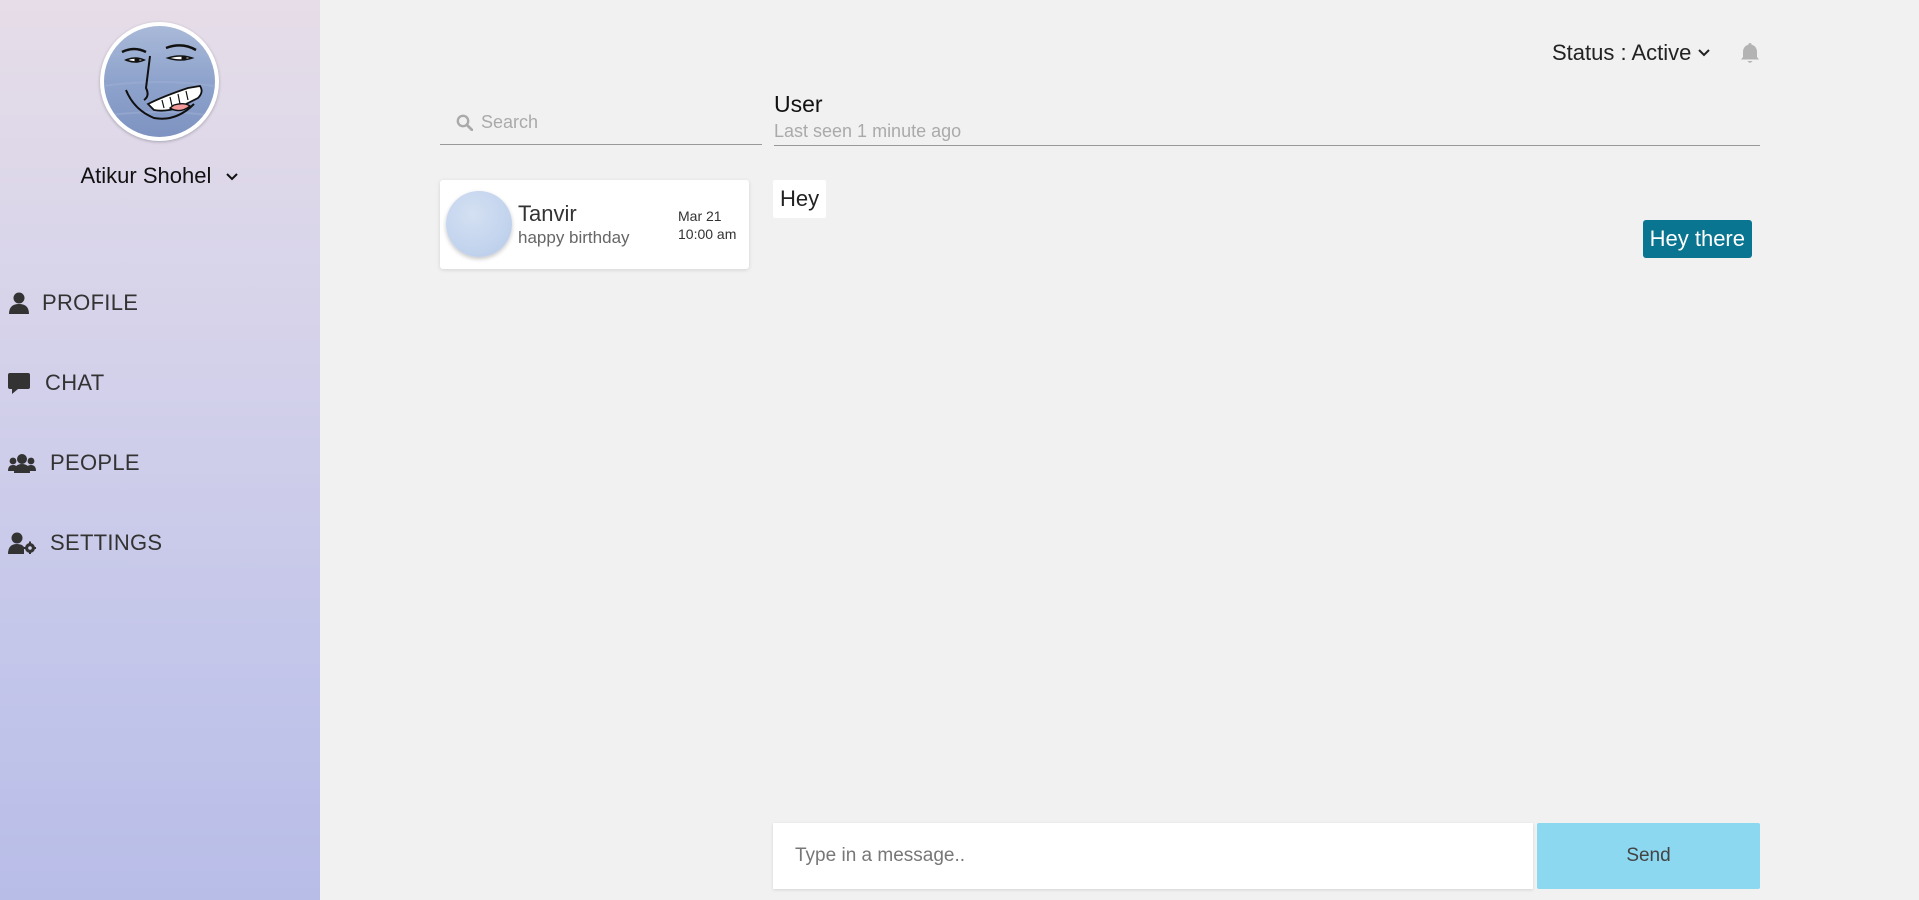  Describe the element at coordinates (464, 122) in the screenshot. I see `search-icon` at that location.